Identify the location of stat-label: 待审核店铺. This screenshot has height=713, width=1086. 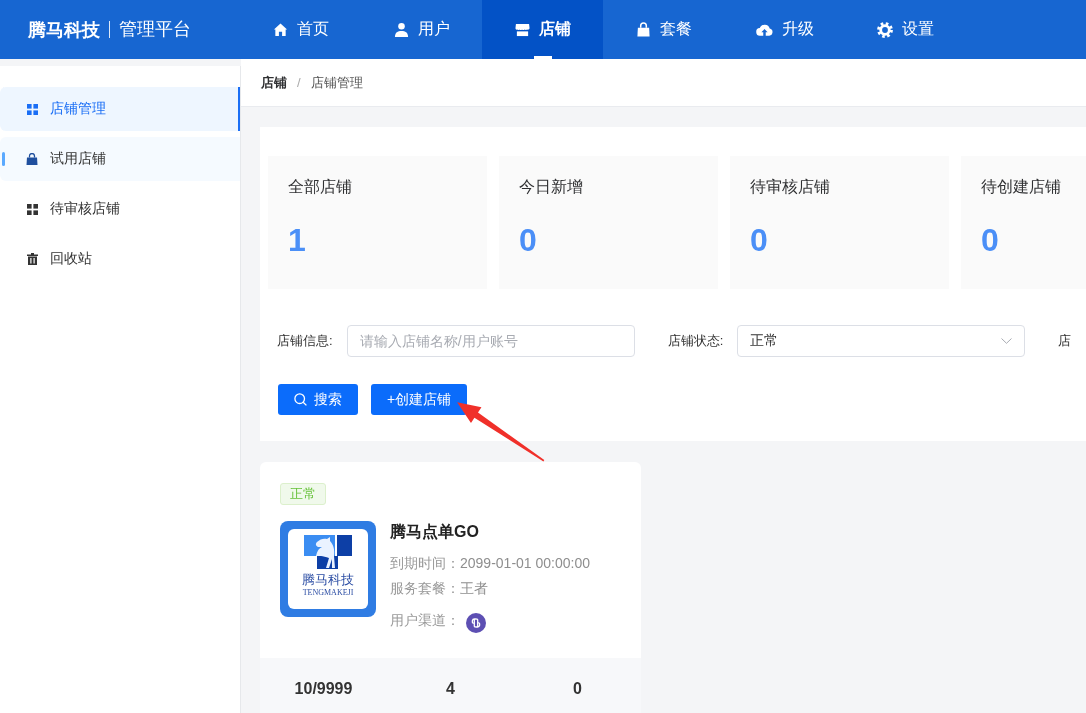
(790, 187).